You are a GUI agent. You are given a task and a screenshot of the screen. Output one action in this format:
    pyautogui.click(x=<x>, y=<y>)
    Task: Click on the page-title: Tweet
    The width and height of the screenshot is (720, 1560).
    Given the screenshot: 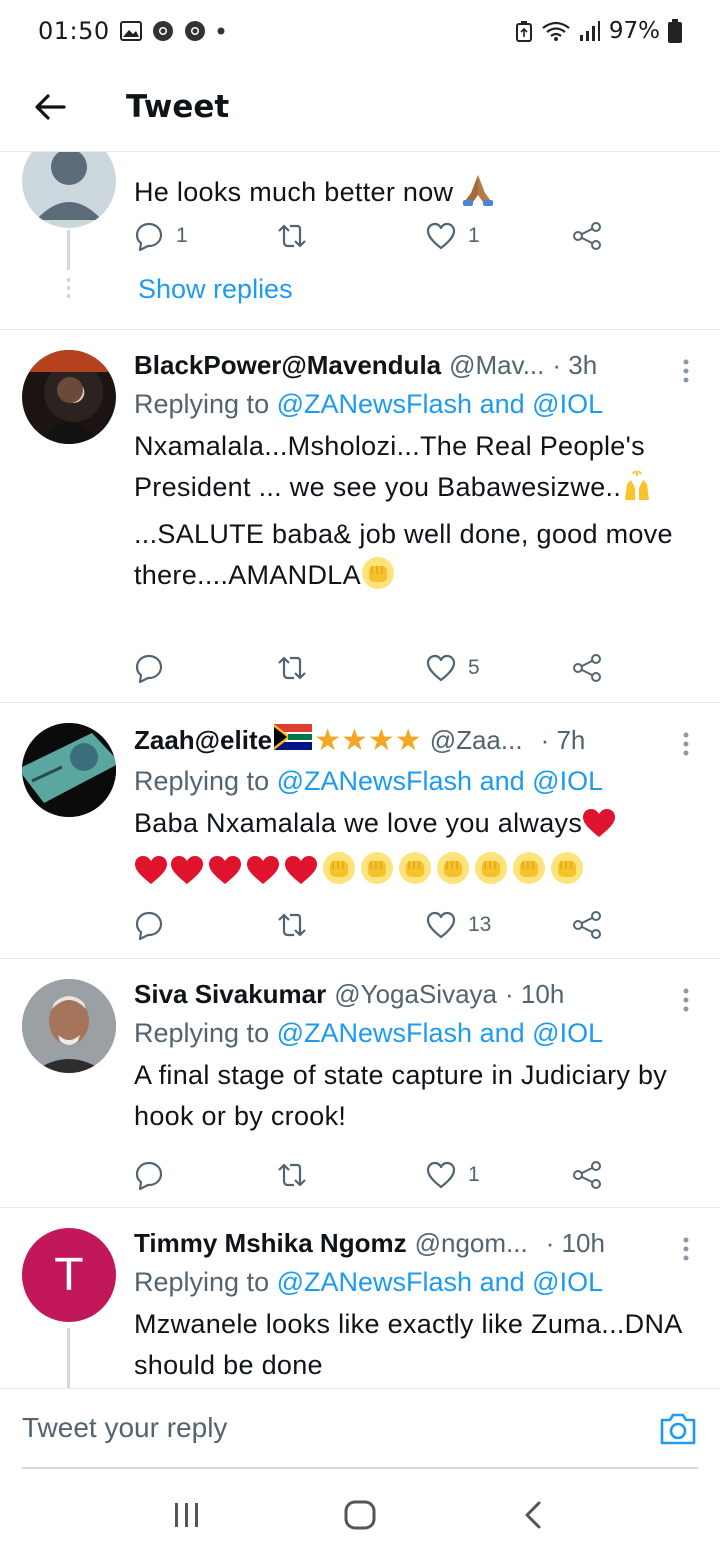 What is the action you would take?
    pyautogui.click(x=178, y=106)
    